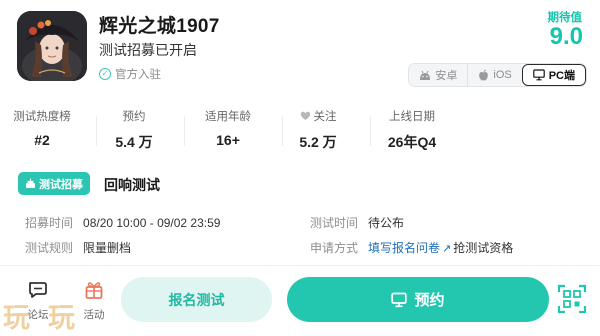  What do you see at coordinates (107, 248) in the screenshot?
I see `info-value: 限量删档` at bounding box center [107, 248].